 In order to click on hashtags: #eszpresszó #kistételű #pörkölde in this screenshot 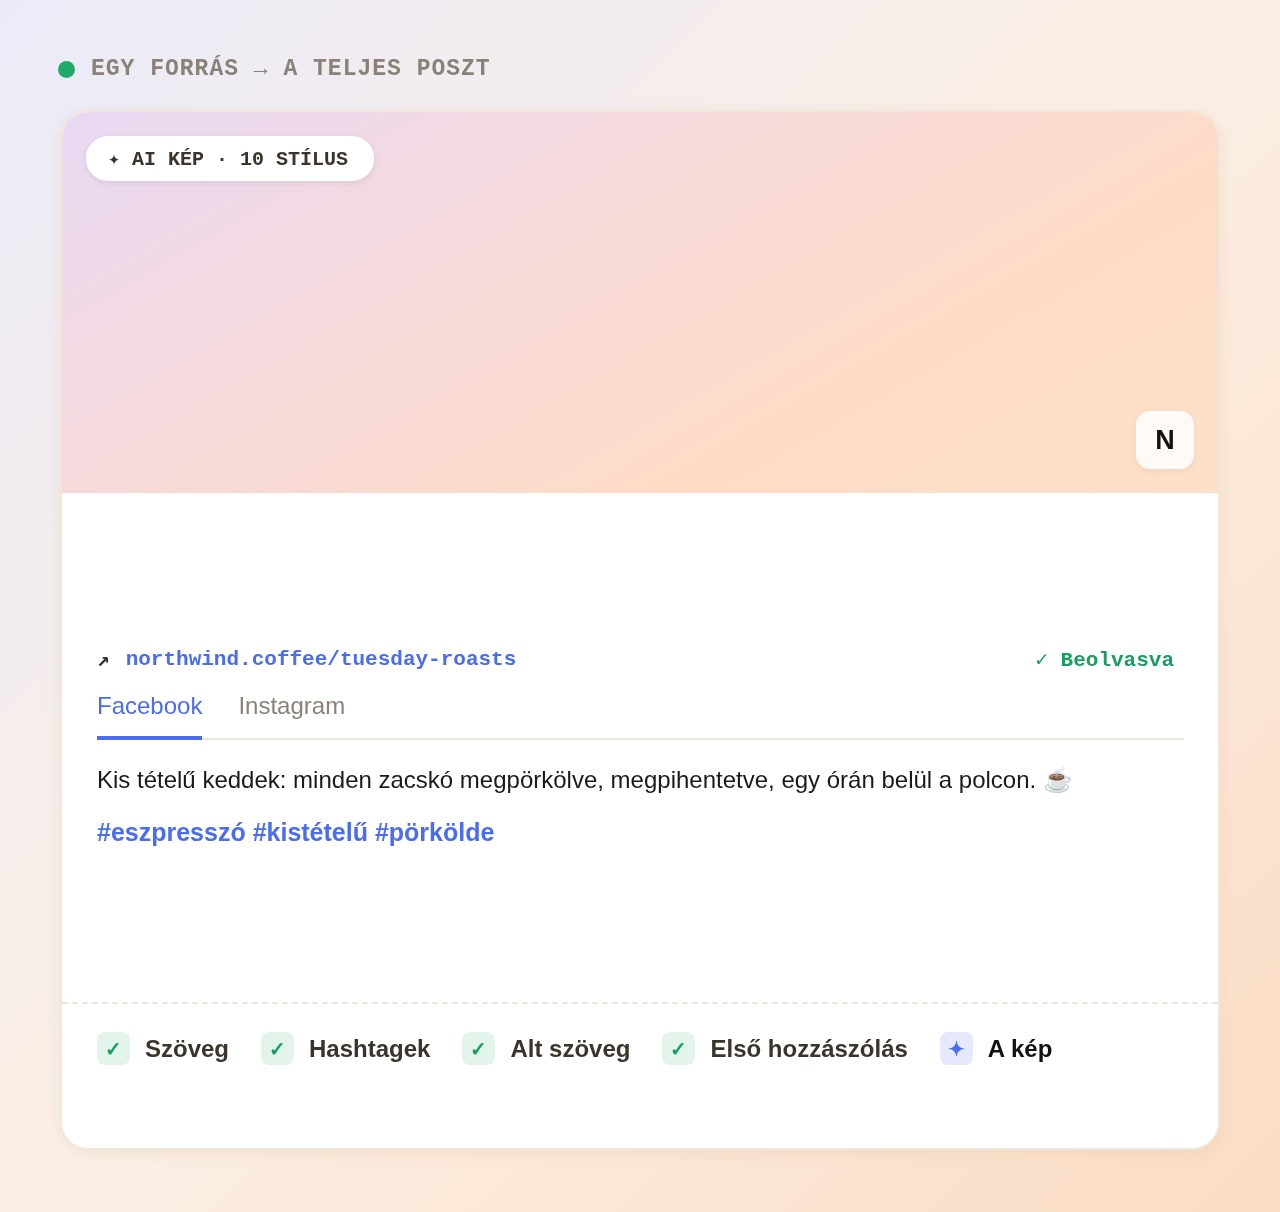, I will do `click(296, 832)`.